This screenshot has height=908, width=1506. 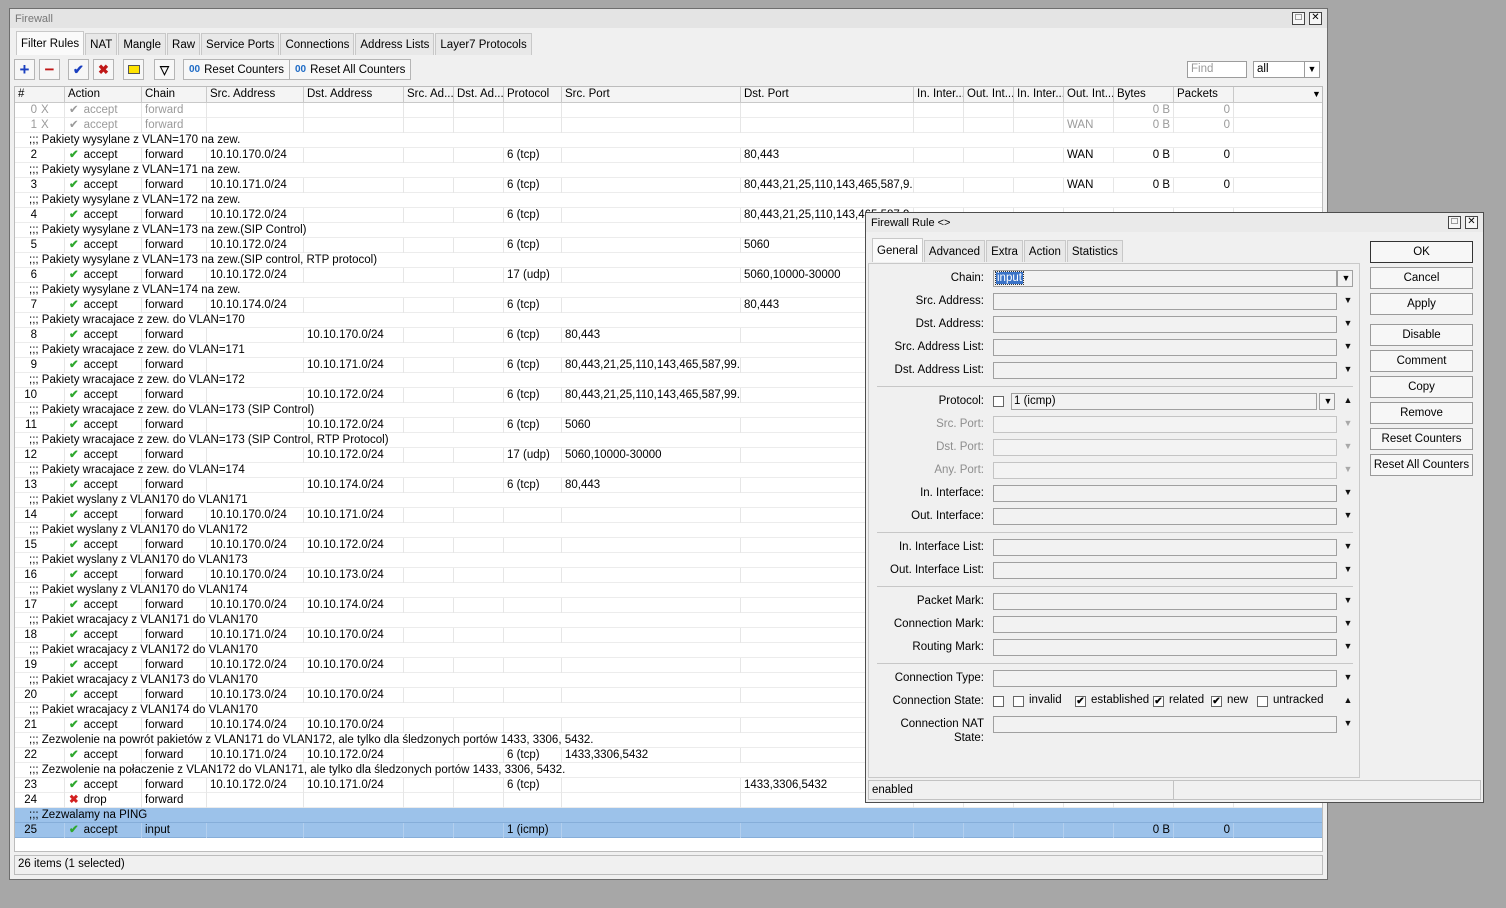 What do you see at coordinates (24, 69) in the screenshot?
I see `add-icon: +` at bounding box center [24, 69].